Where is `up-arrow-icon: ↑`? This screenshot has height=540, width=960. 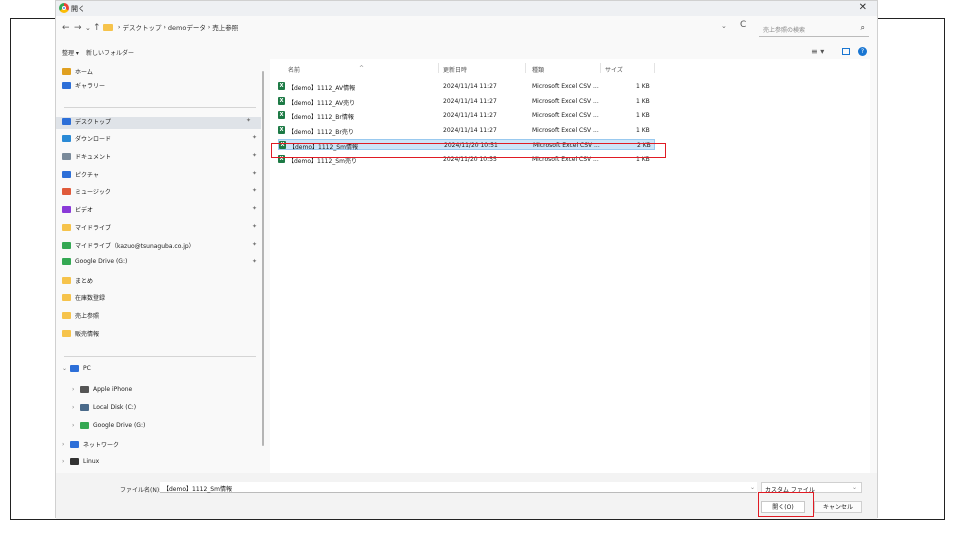 up-arrow-icon: ↑ is located at coordinates (97, 28).